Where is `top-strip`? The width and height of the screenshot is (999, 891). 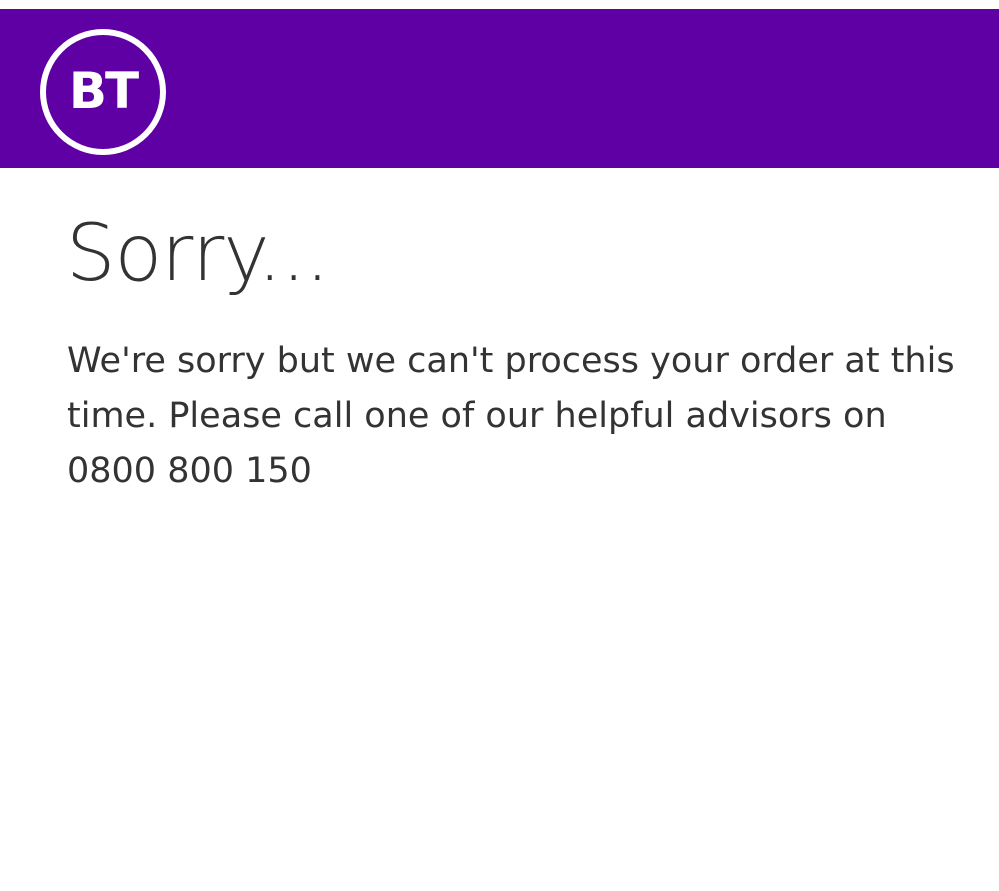 top-strip is located at coordinates (499, 4).